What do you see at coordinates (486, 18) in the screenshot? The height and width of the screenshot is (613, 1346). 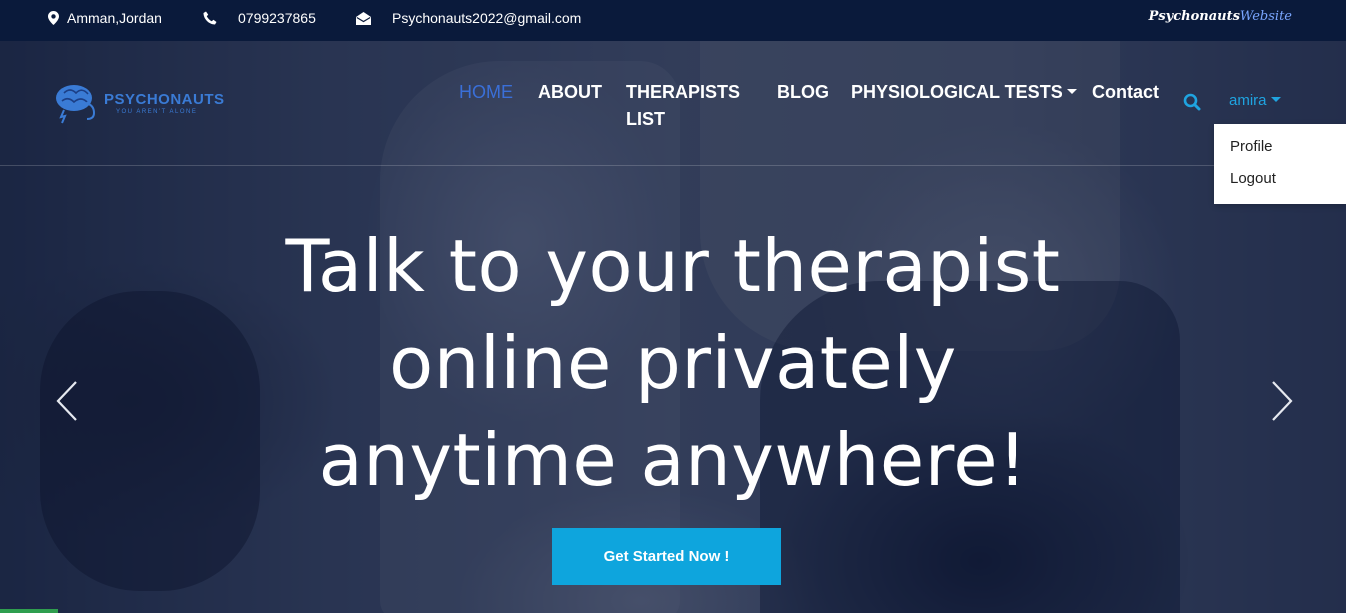 I see `email-text: Psychonauts2022@gmail.com` at bounding box center [486, 18].